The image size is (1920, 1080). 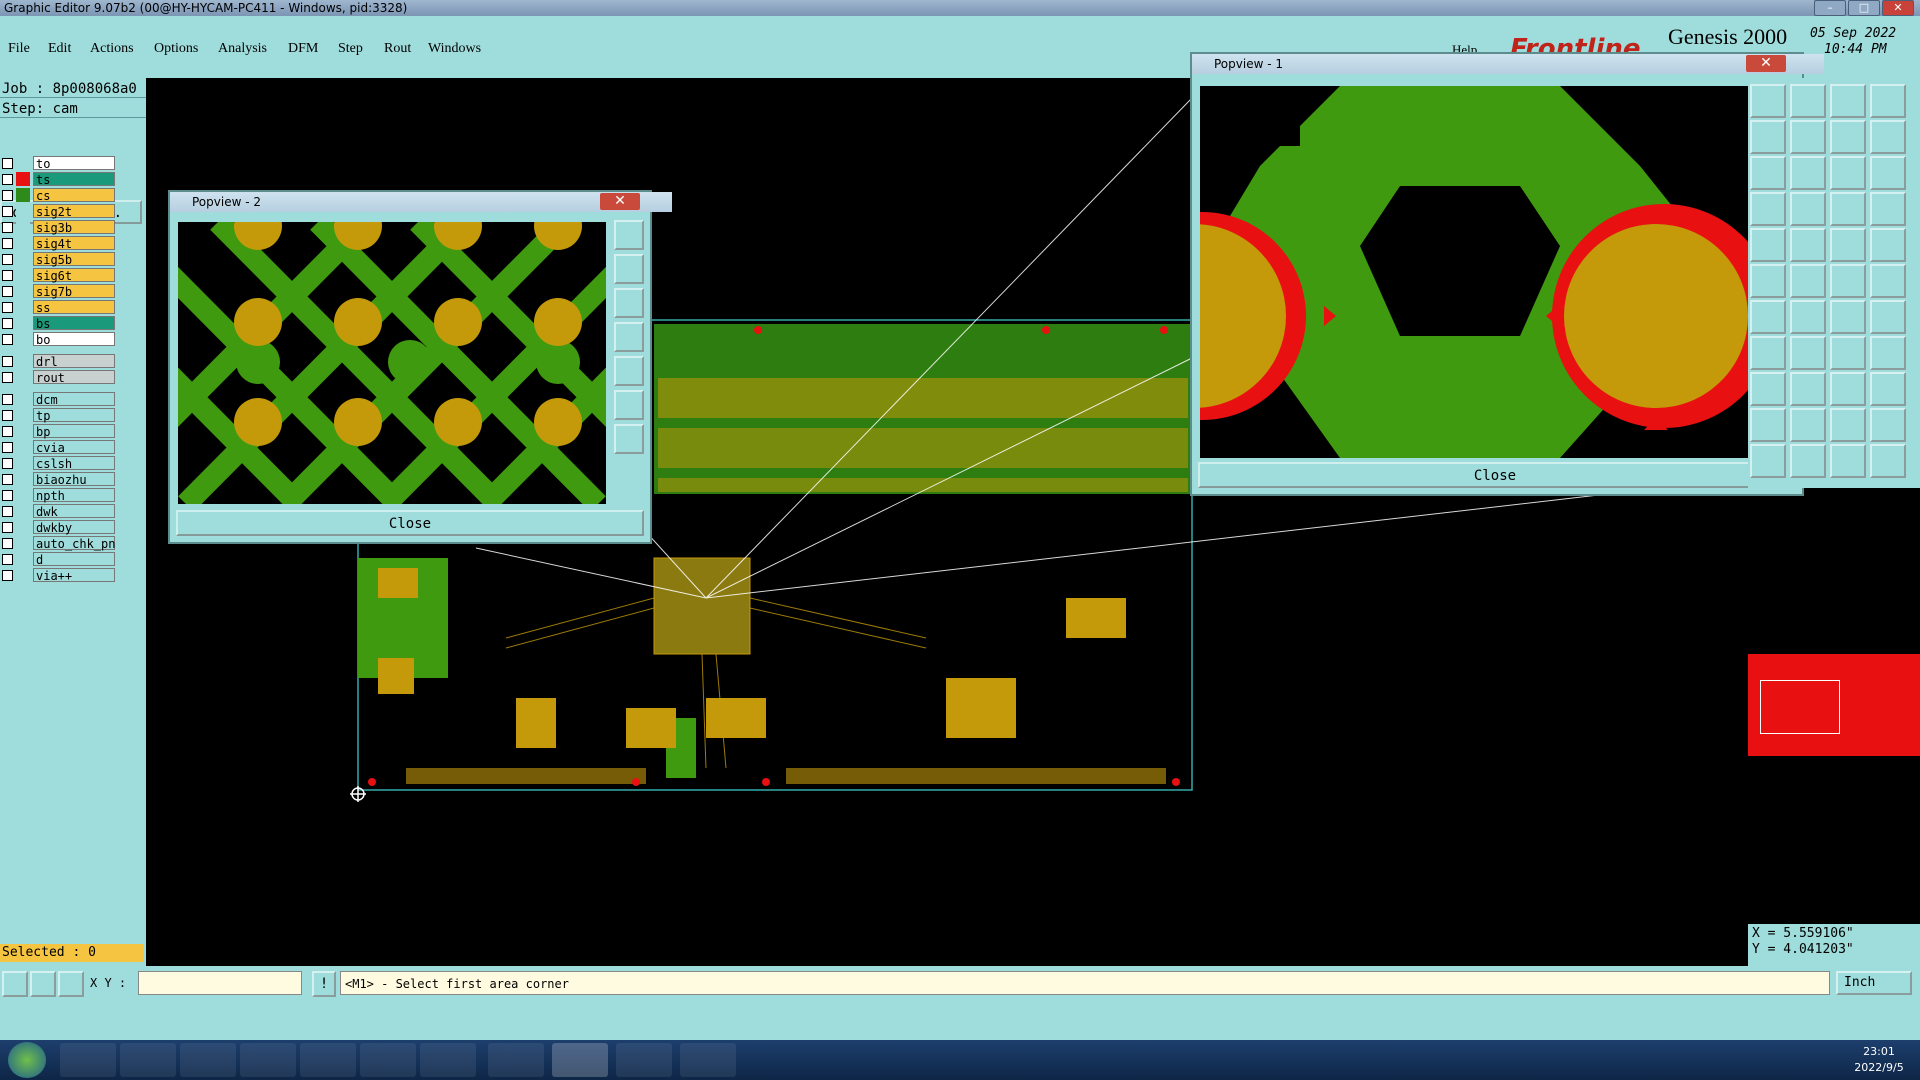 What do you see at coordinates (19, 49) in the screenshot?
I see `menu-file: File` at bounding box center [19, 49].